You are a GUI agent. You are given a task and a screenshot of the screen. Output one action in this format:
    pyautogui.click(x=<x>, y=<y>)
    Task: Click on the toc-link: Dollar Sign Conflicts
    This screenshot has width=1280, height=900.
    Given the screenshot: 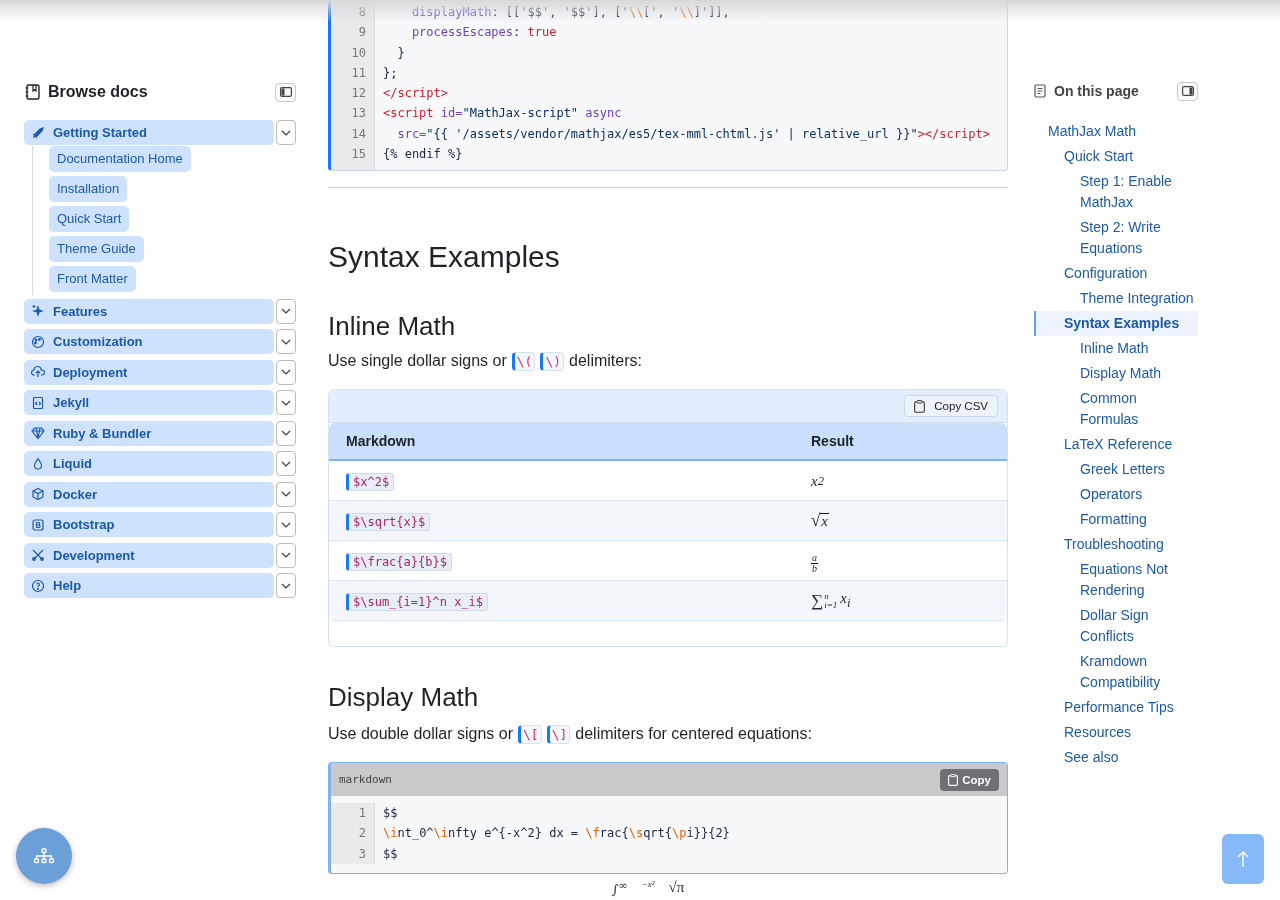 What is the action you would take?
    pyautogui.click(x=1116, y=626)
    